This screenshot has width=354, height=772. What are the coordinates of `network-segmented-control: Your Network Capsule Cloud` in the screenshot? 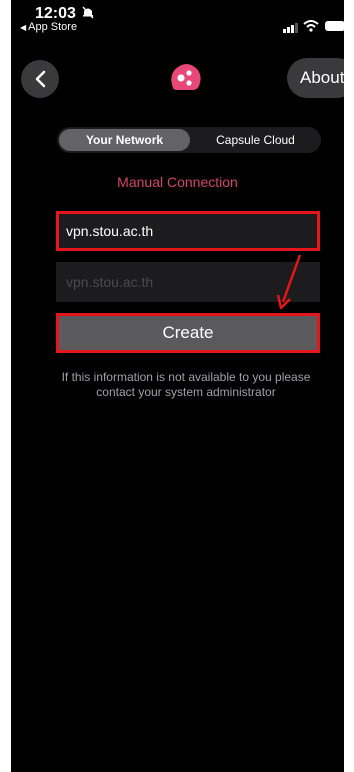 It's located at (189, 140).